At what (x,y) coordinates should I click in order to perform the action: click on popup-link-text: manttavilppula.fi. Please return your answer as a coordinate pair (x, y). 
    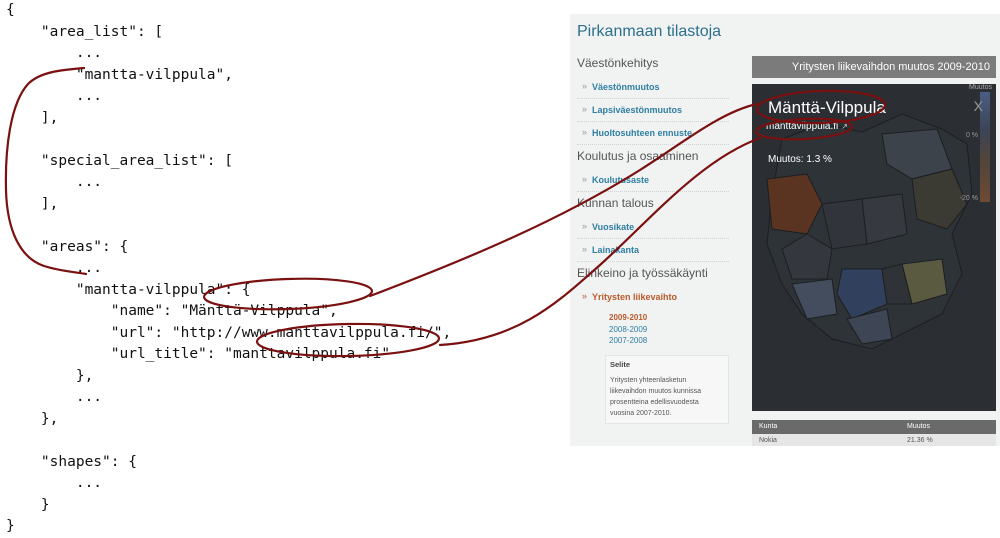
    Looking at the image, I should click on (802, 126).